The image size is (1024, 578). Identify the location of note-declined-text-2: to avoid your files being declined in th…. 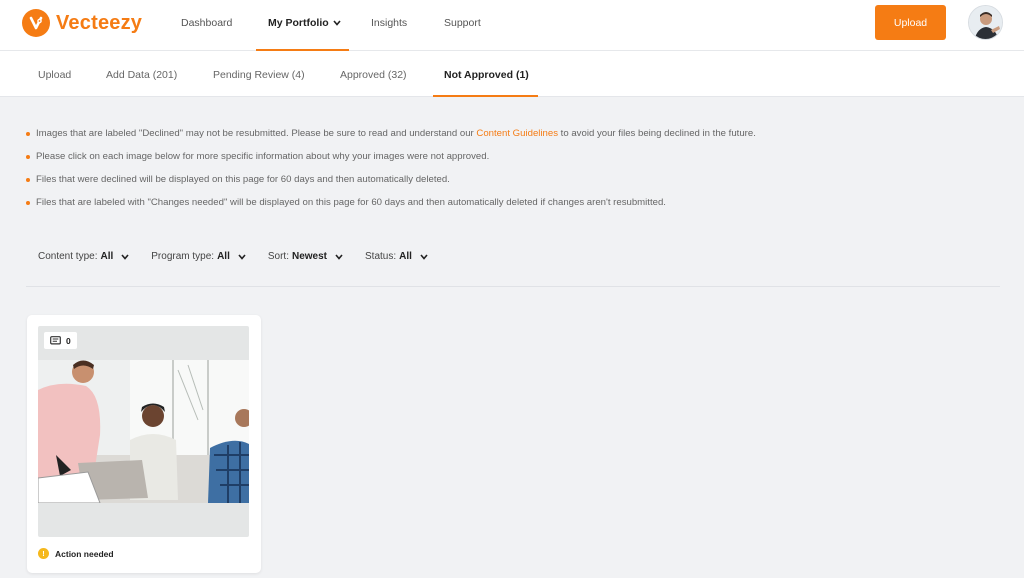
(657, 133).